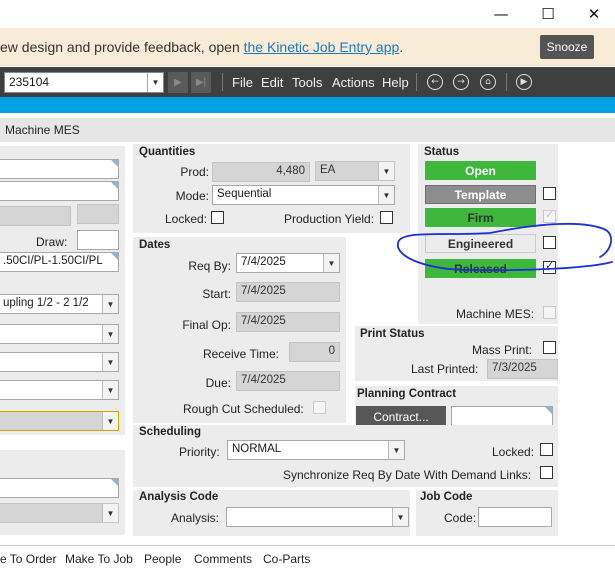 The image size is (615, 569). I want to click on menu-help: Help, so click(395, 82).